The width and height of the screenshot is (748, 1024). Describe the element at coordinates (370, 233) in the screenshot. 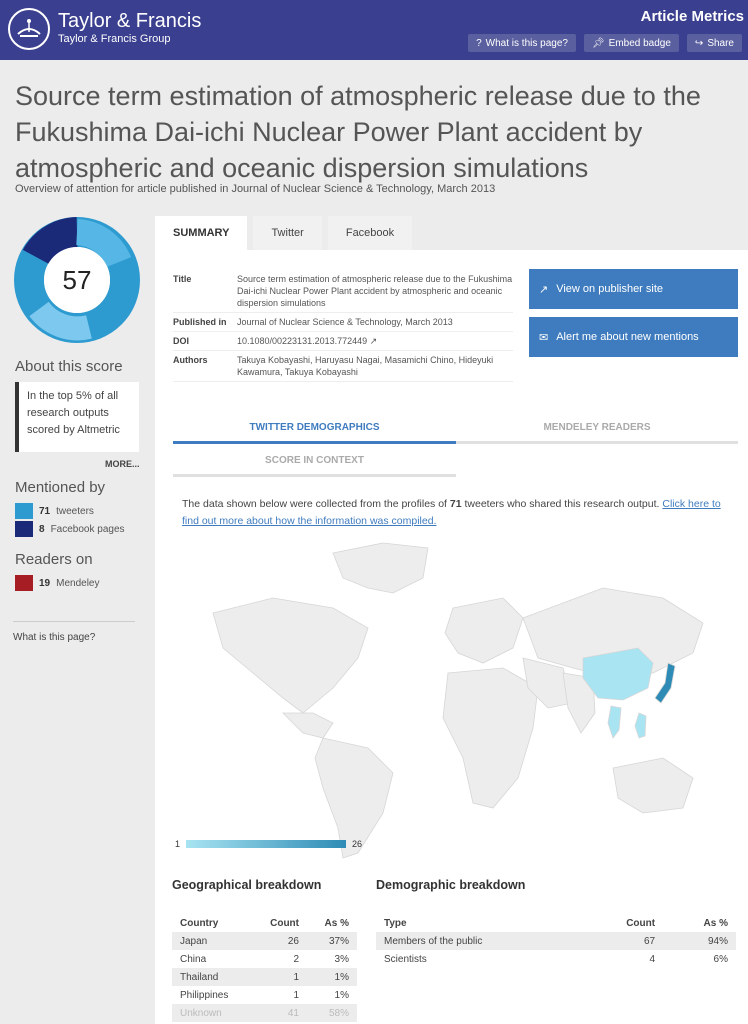

I see `tab-facebook: Facebook` at that location.